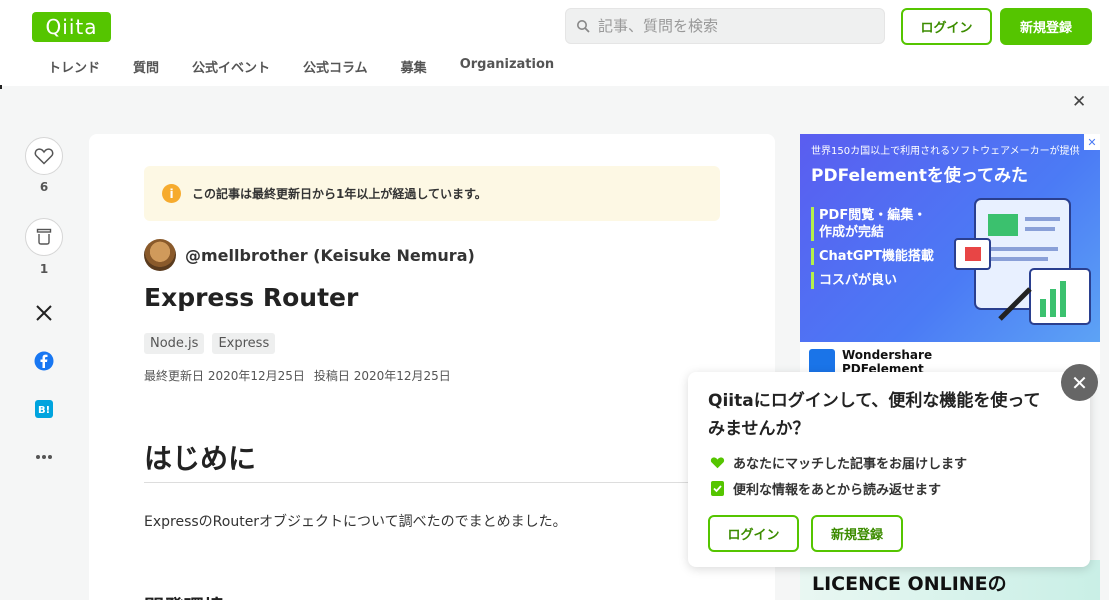  What do you see at coordinates (874, 415) in the screenshot?
I see `popup-title: Qiitaにログインして、便利な機能を使ってみませんか？` at bounding box center [874, 415].